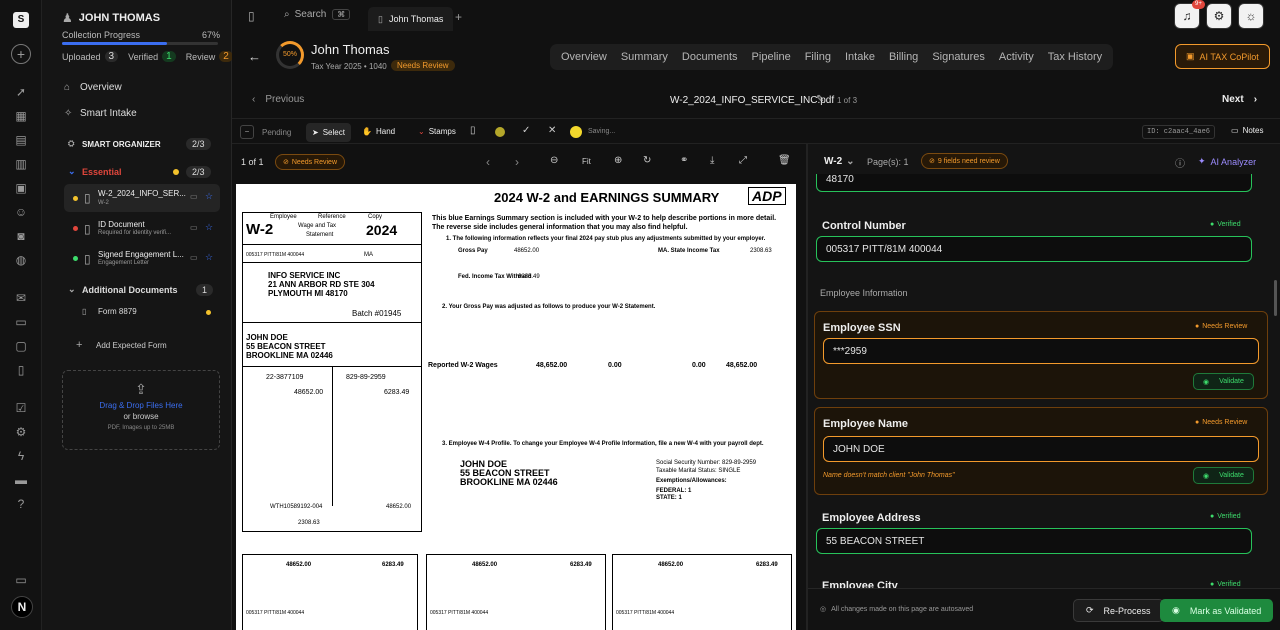 This screenshot has height=630, width=1280. Describe the element at coordinates (618, 160) in the screenshot. I see `zoom-in-icon: ⊕` at that location.